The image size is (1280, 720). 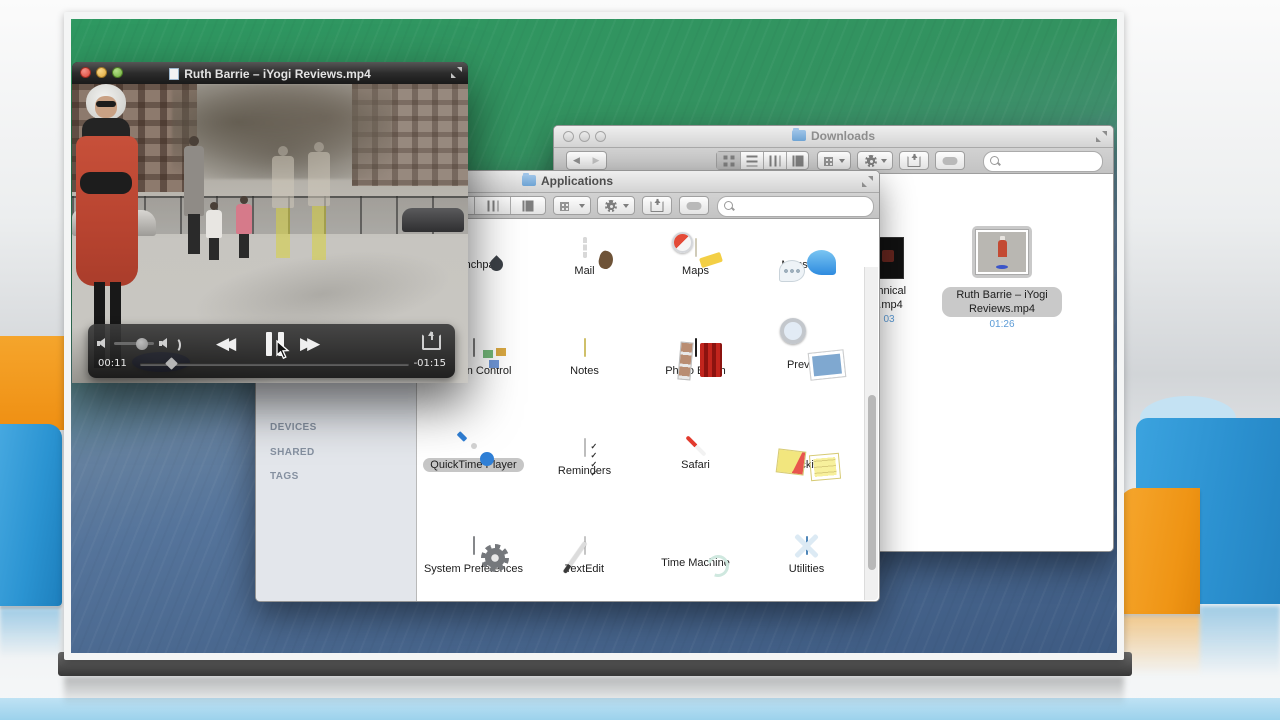 What do you see at coordinates (274, 363) in the screenshot?
I see `timeline-scrubber` at bounding box center [274, 363].